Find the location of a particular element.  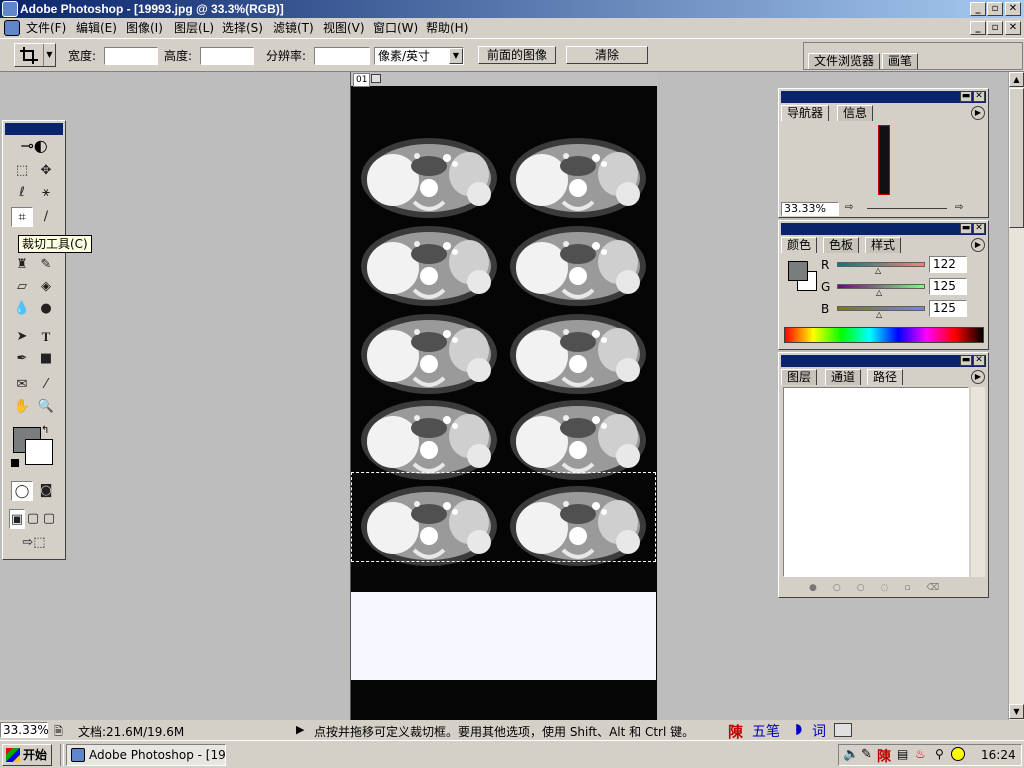

eyedropper-icon: ⁄ is located at coordinates (46, 385).